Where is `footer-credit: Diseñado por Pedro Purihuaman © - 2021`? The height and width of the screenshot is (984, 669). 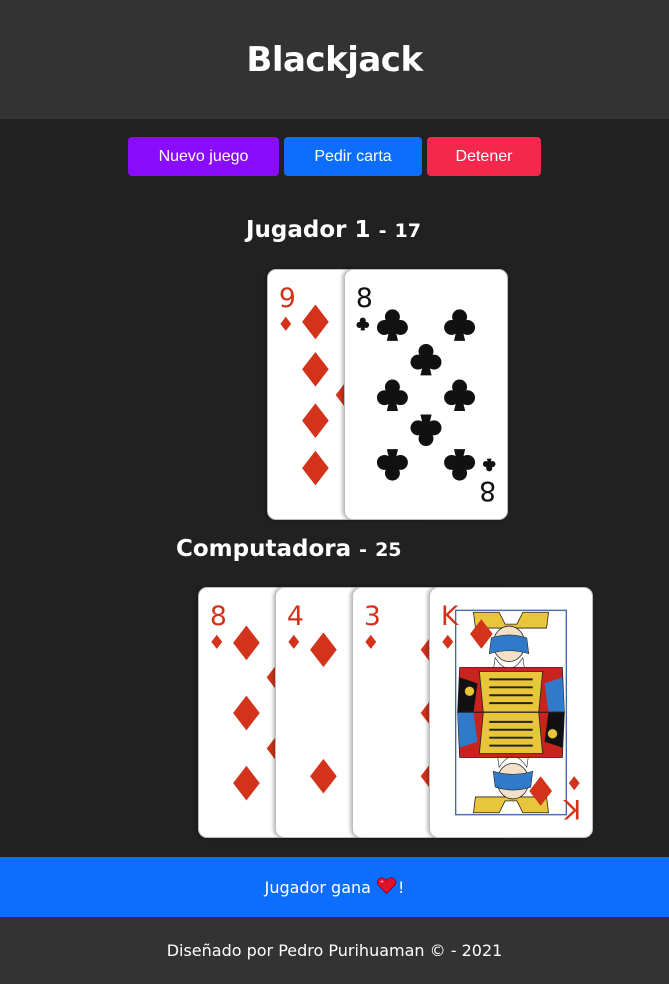 footer-credit: Diseñado por Pedro Purihuaman © - 2021 is located at coordinates (334, 950).